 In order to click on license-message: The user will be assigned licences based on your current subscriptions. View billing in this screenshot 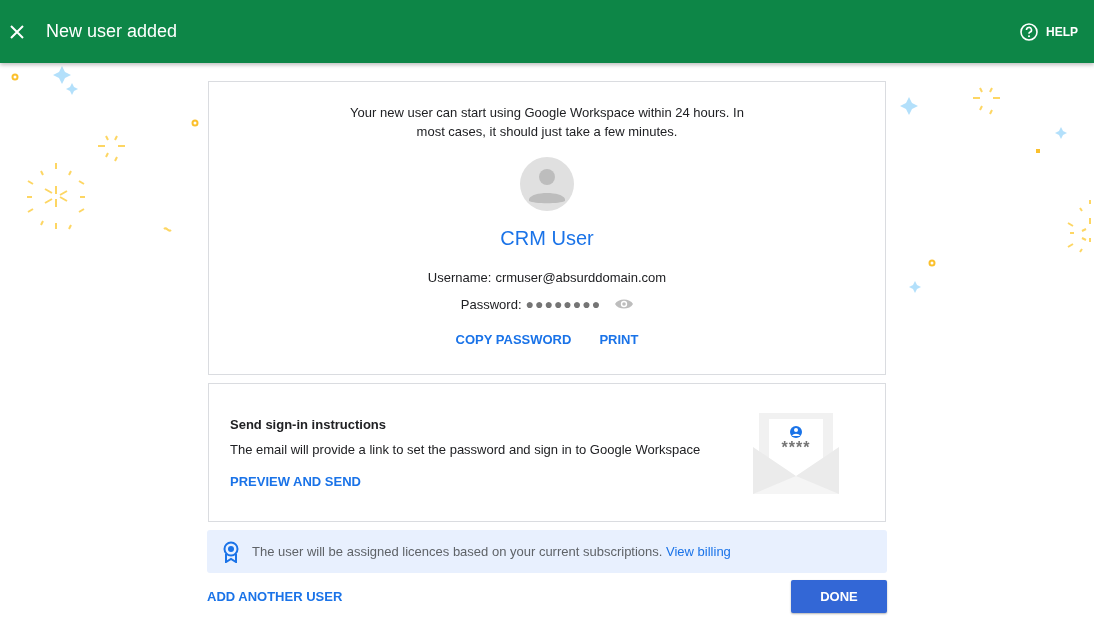, I will do `click(491, 551)`.